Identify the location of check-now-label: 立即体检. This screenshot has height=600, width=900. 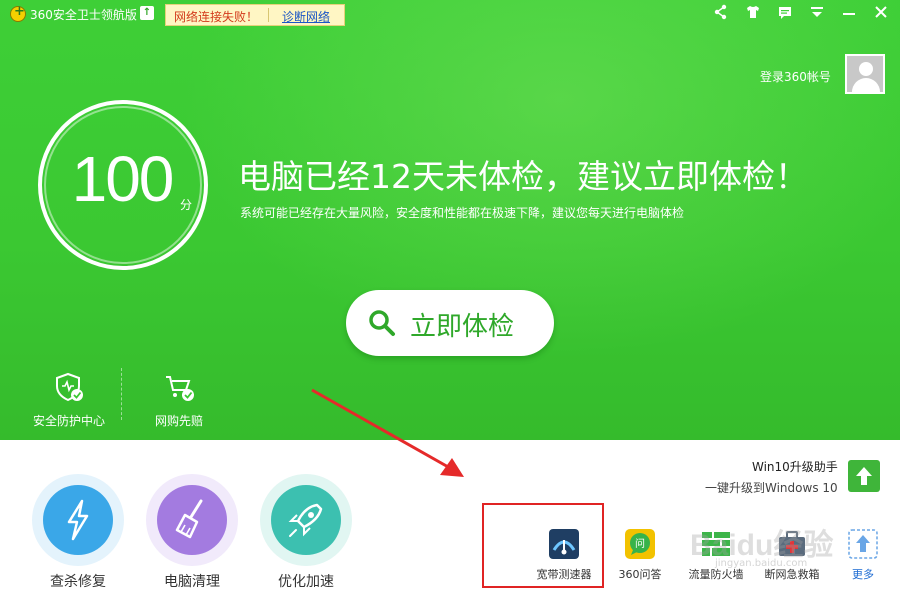
(462, 327).